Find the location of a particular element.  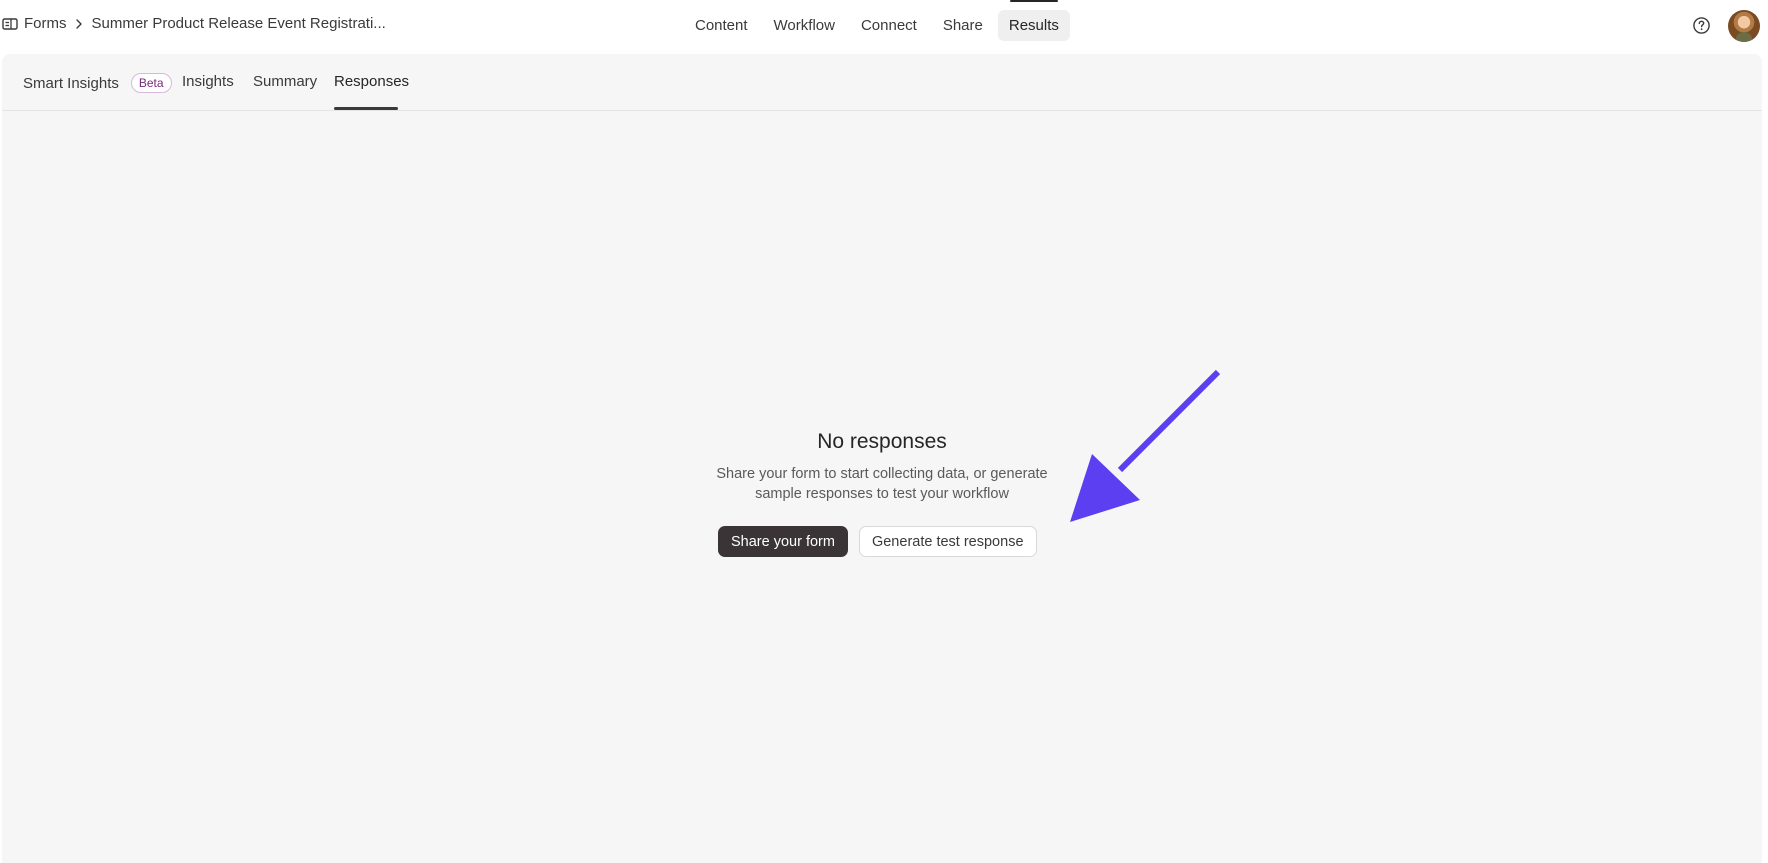

breadcrumb-forms-link: Forms is located at coordinates (45, 23).